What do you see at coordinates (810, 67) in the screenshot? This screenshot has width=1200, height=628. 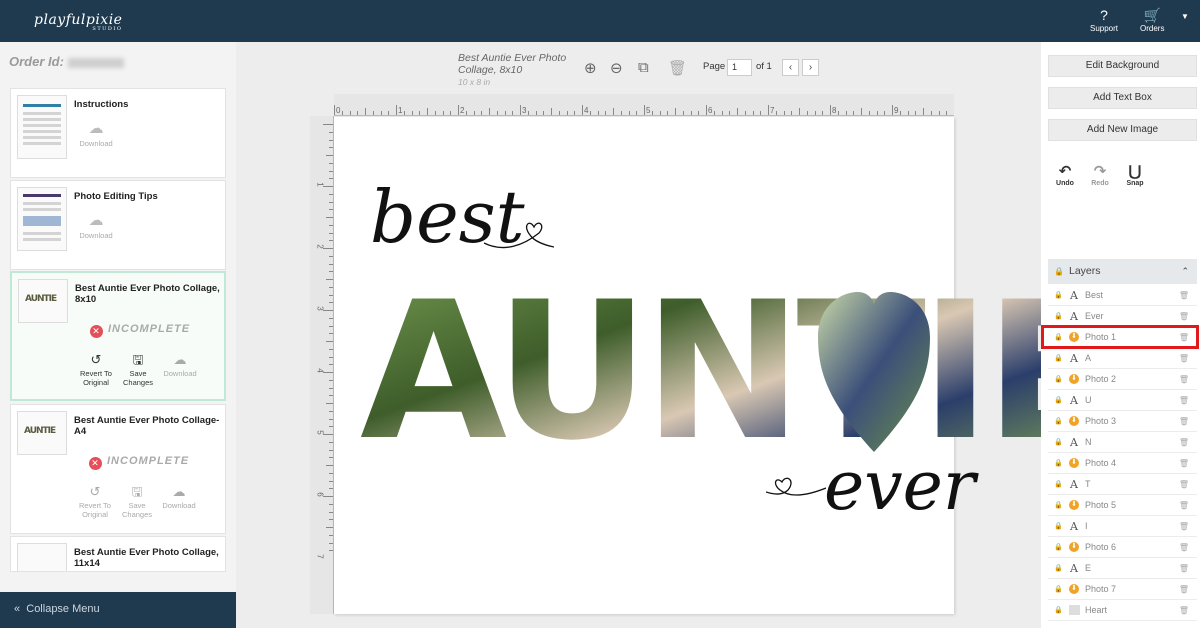 I see `next-page-button: ›` at bounding box center [810, 67].